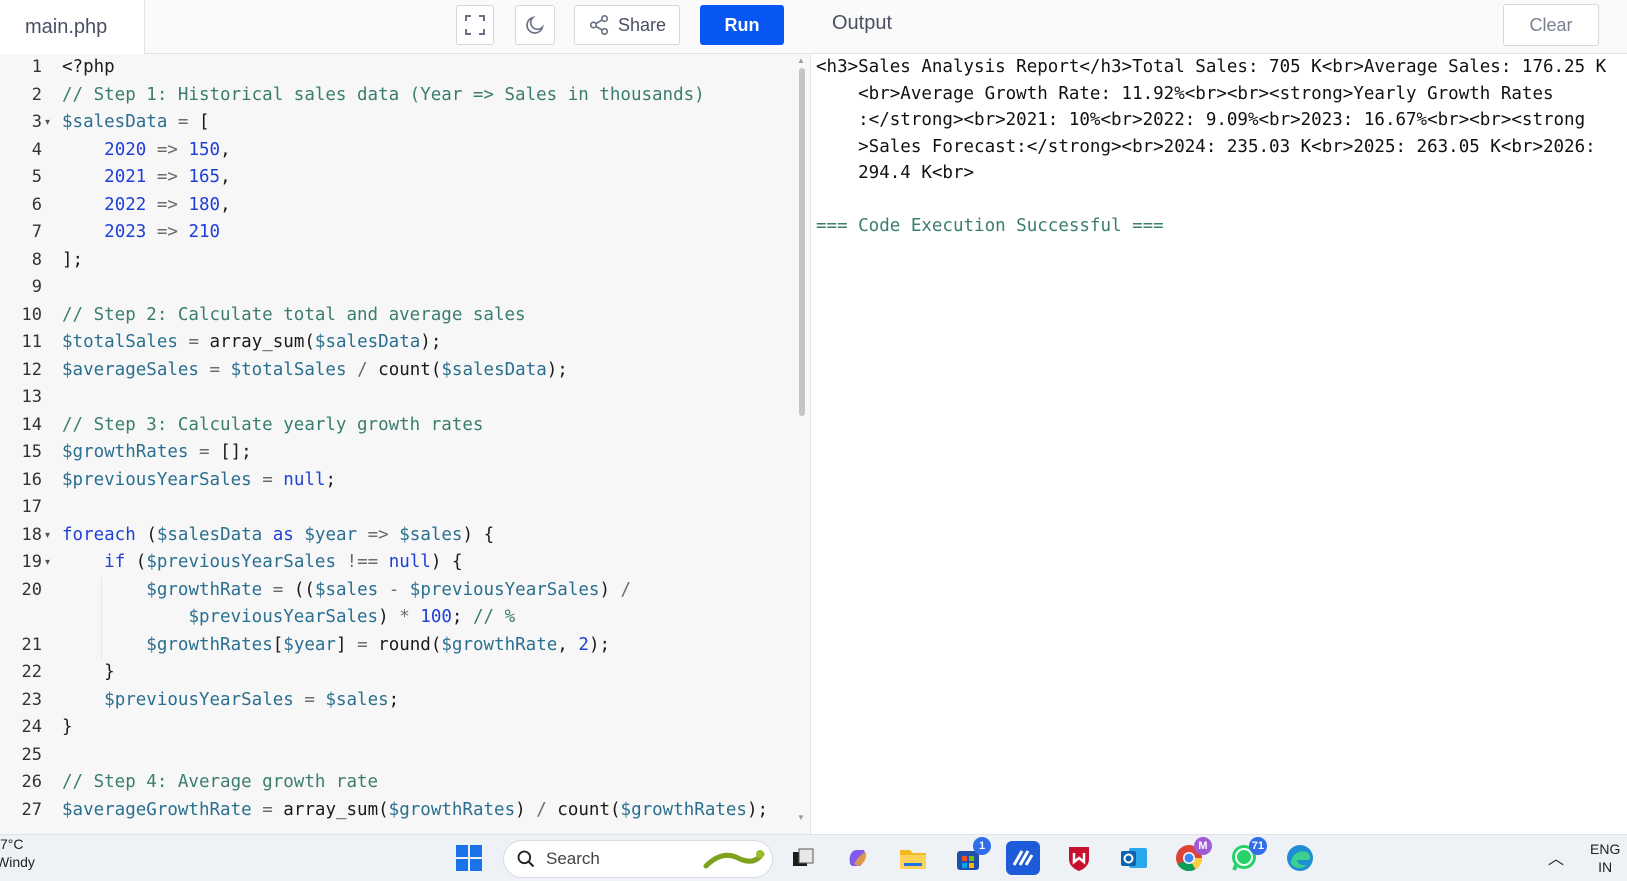  Describe the element at coordinates (146, 206) in the screenshot. I see `code-line: 2022 => 180,` at that location.